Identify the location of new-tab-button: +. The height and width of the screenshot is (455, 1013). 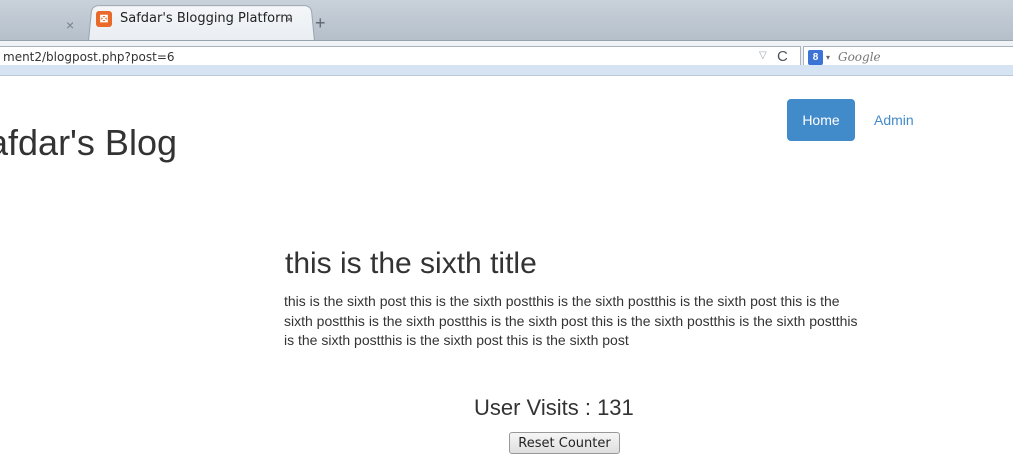
(320, 23).